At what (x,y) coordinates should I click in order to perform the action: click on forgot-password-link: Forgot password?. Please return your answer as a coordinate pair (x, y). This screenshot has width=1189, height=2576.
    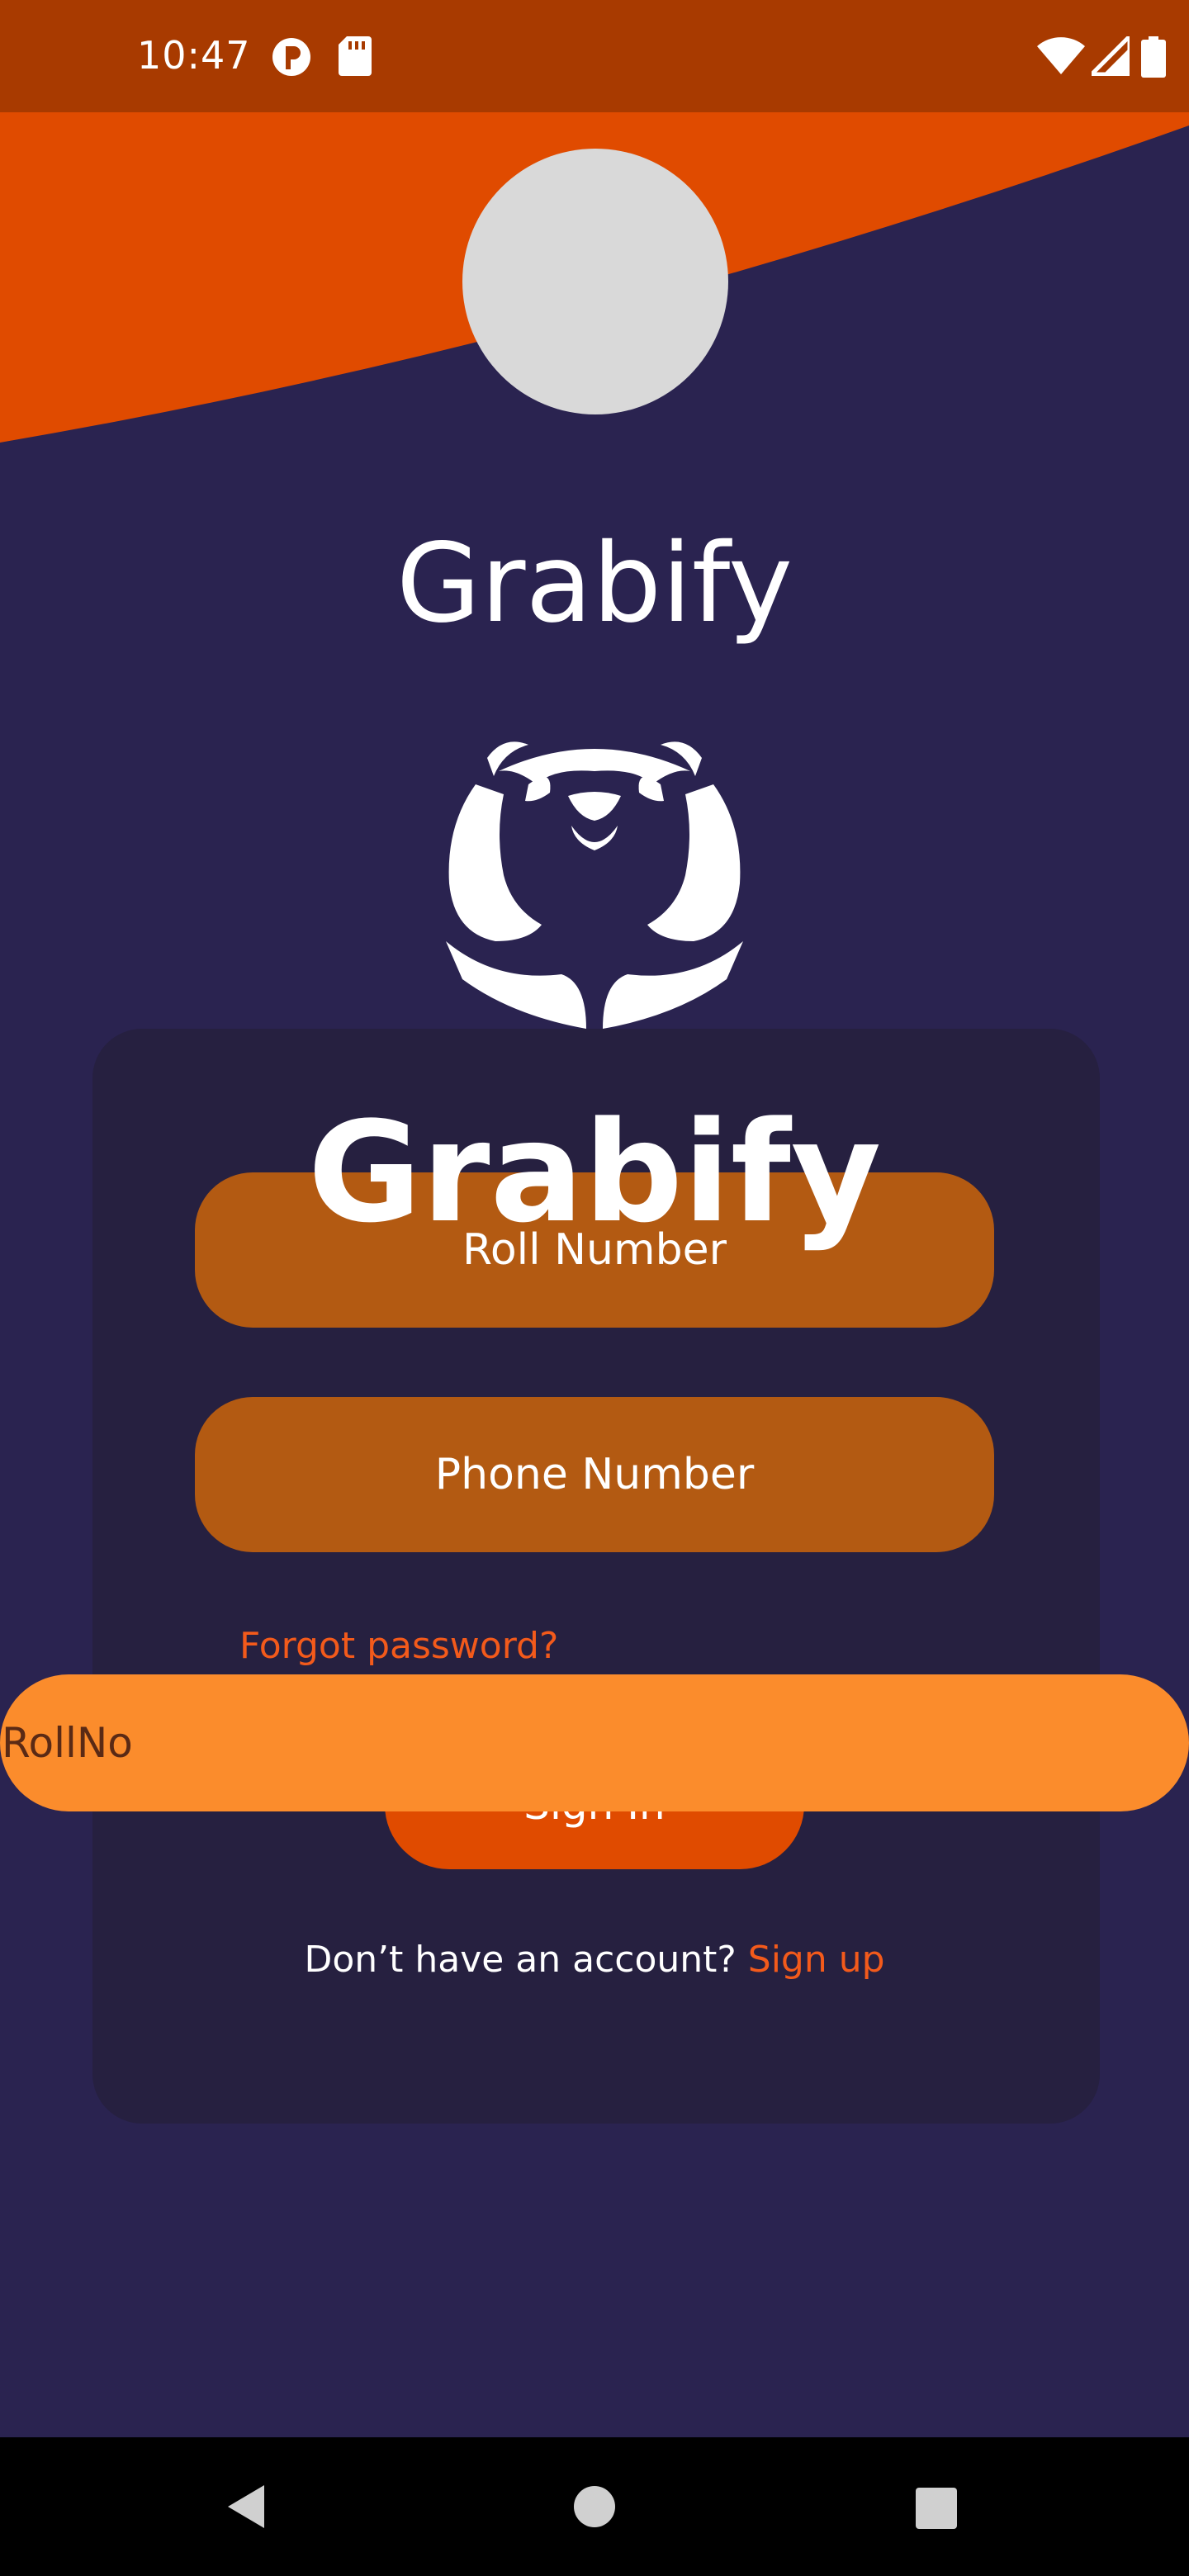
    Looking at the image, I should click on (398, 1646).